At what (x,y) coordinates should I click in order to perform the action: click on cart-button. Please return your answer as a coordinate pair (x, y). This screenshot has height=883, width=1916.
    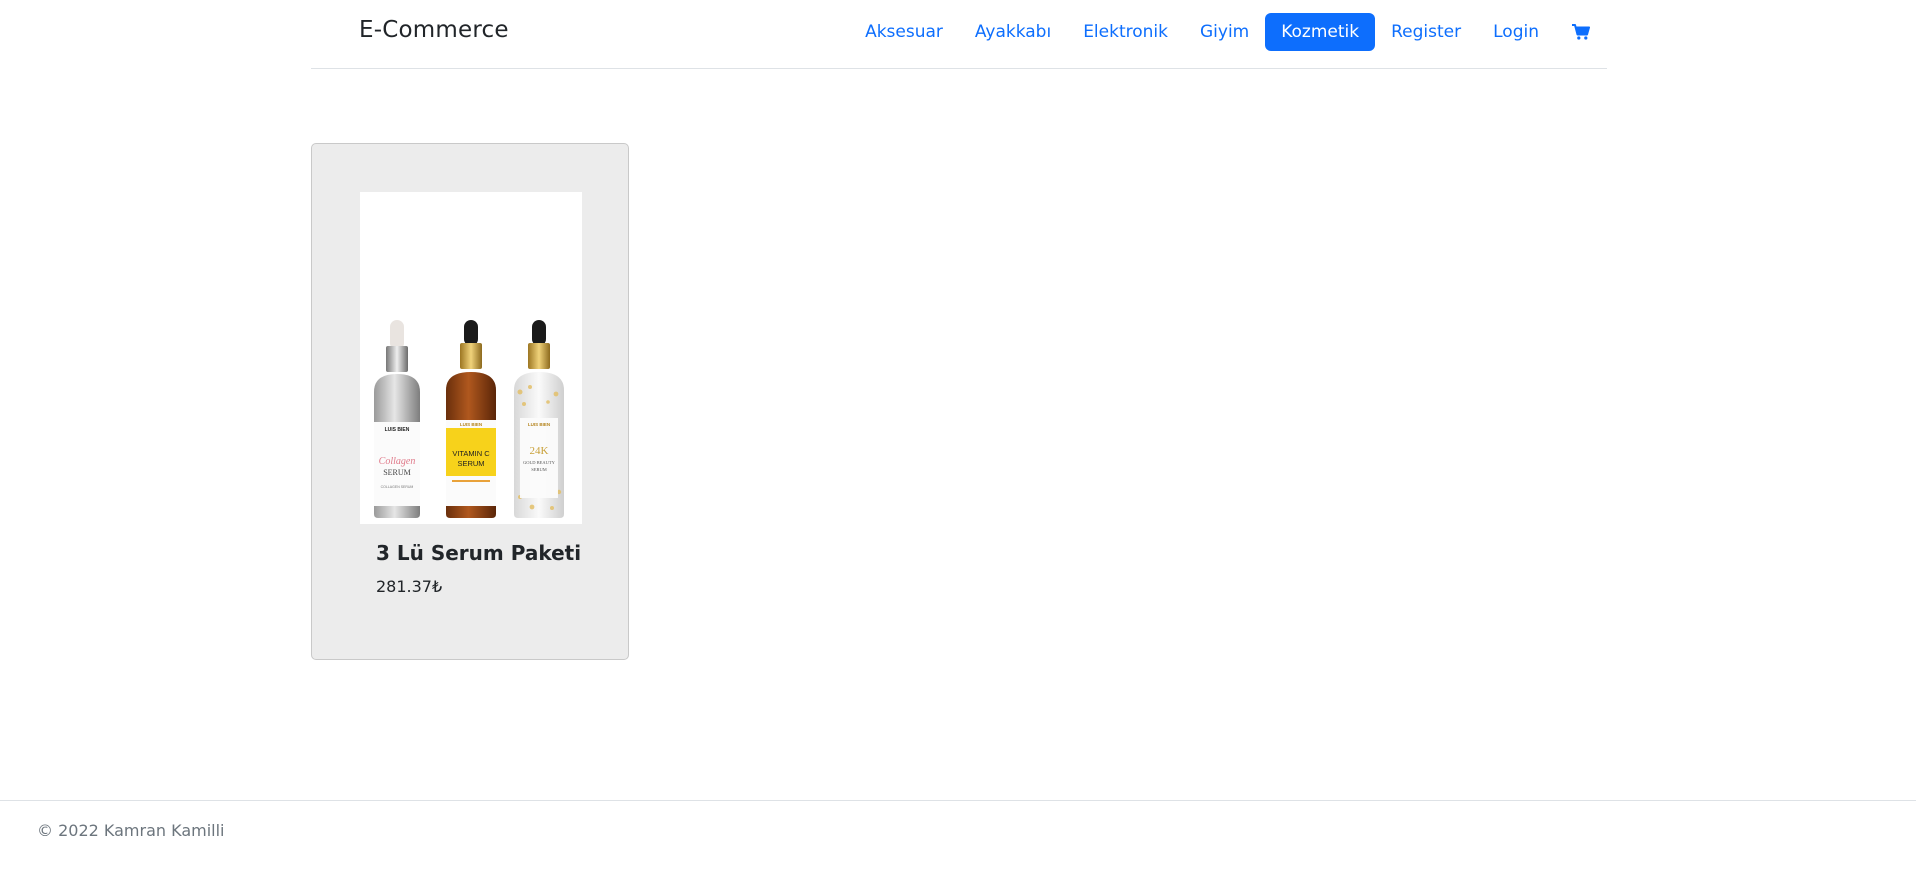
    Looking at the image, I should click on (1581, 32).